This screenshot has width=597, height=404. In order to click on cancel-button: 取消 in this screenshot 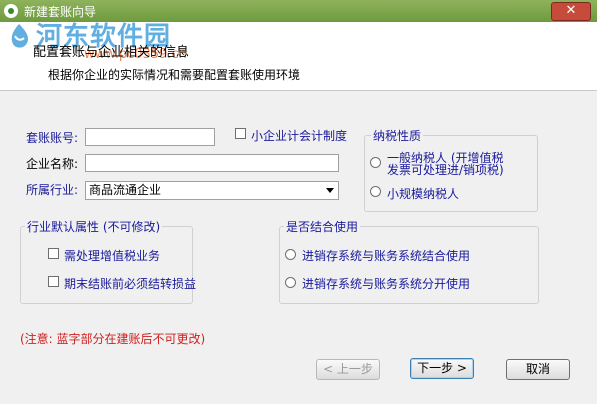, I will do `click(538, 369)`.